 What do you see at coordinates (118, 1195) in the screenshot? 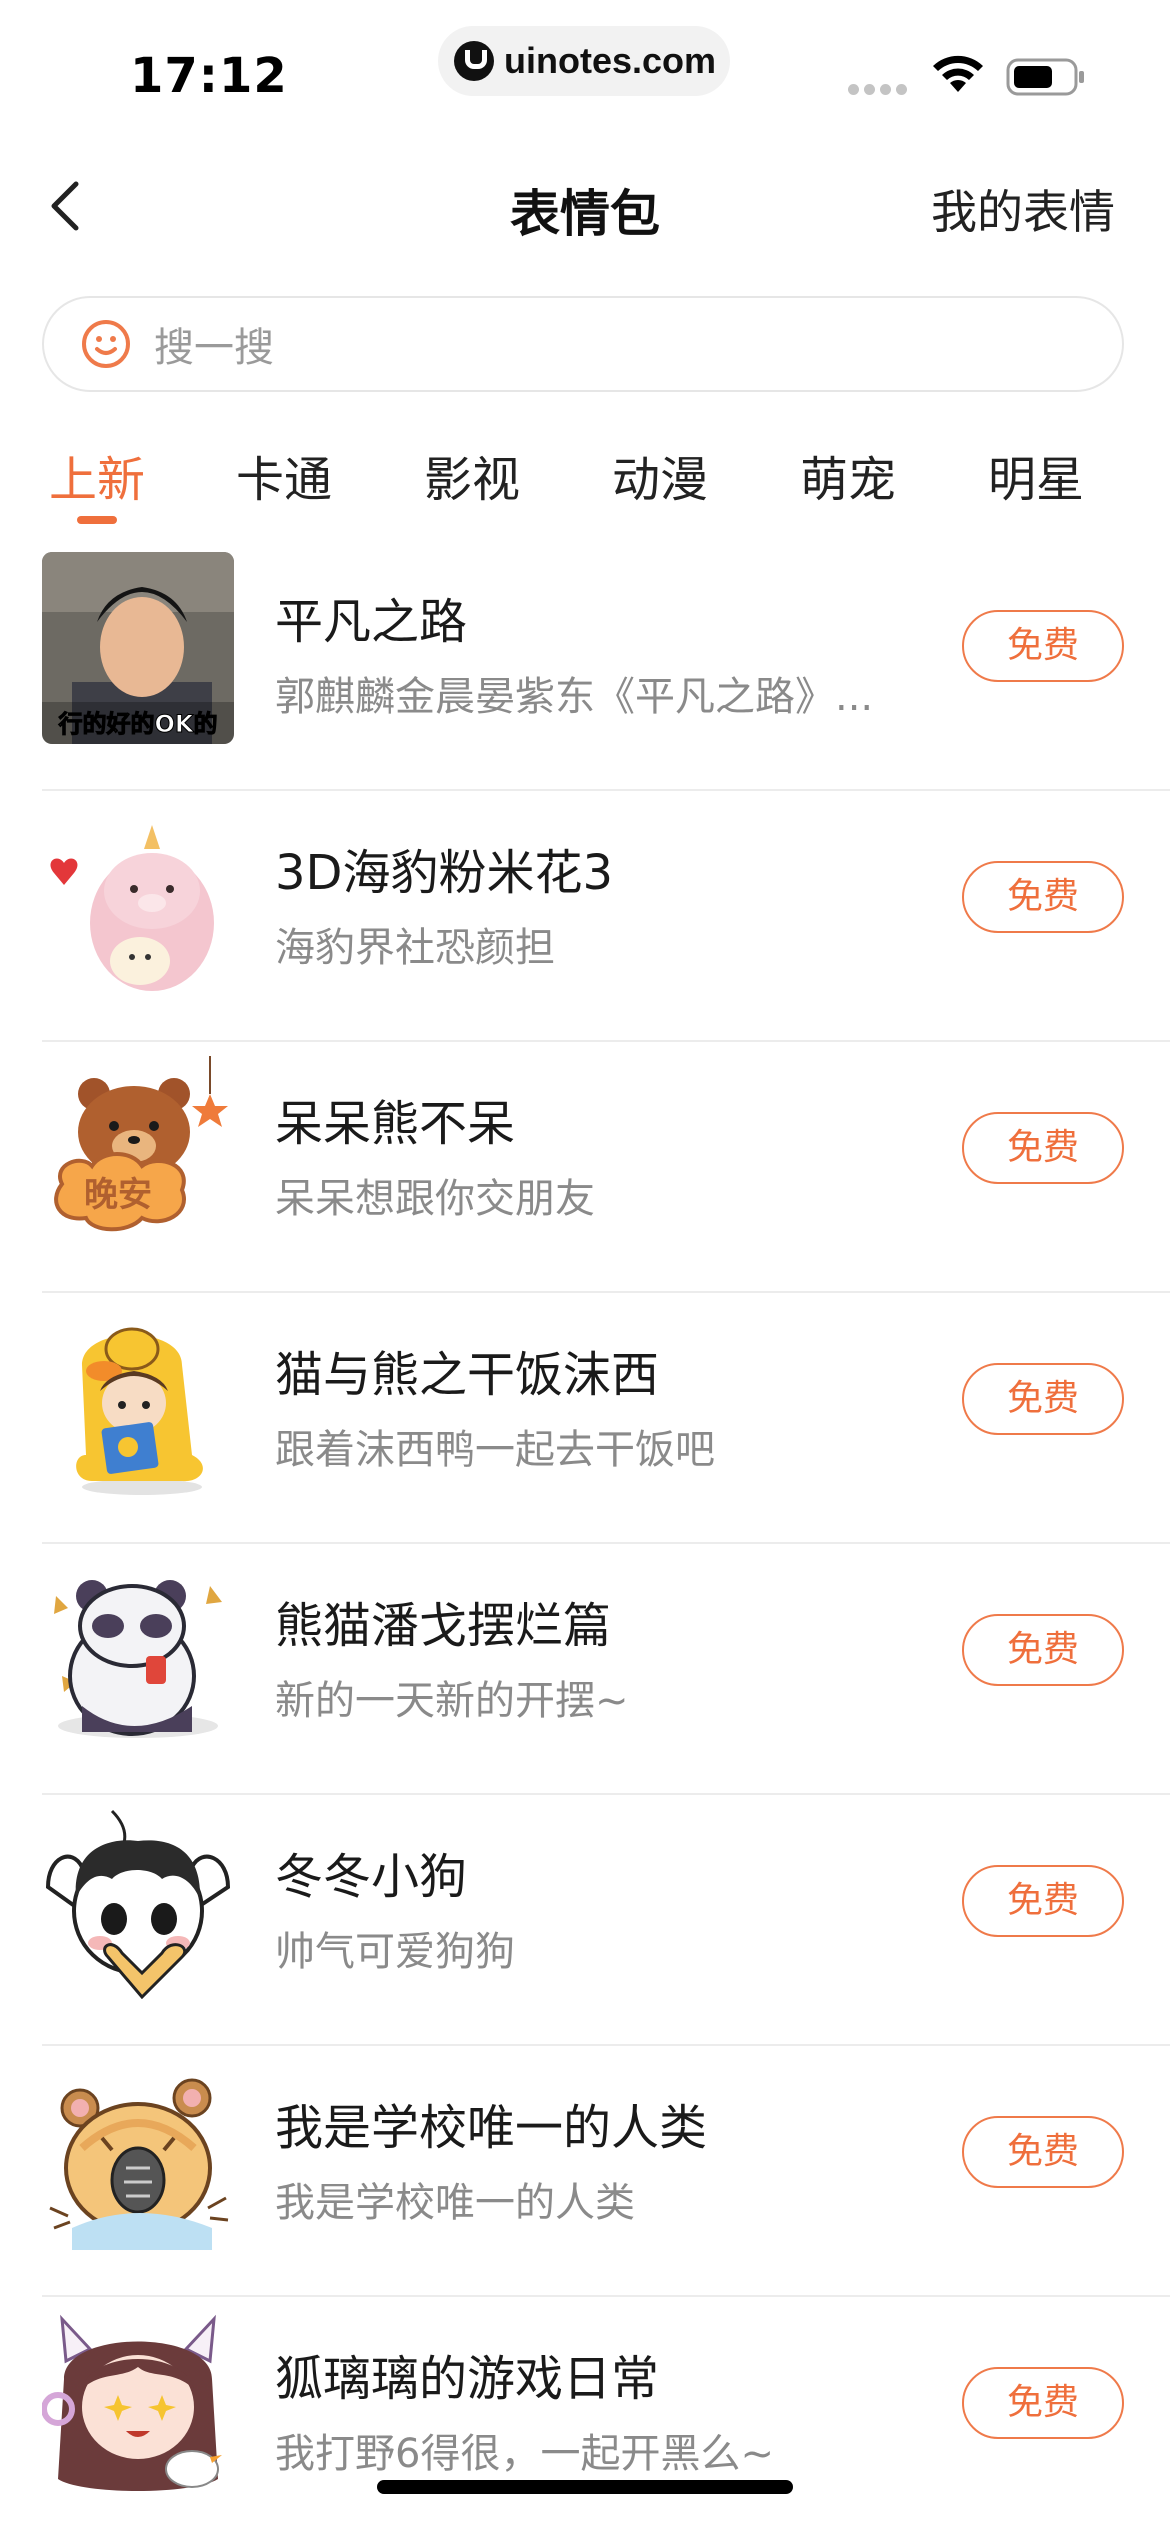
I see `thumb-caption: 晚安` at bounding box center [118, 1195].